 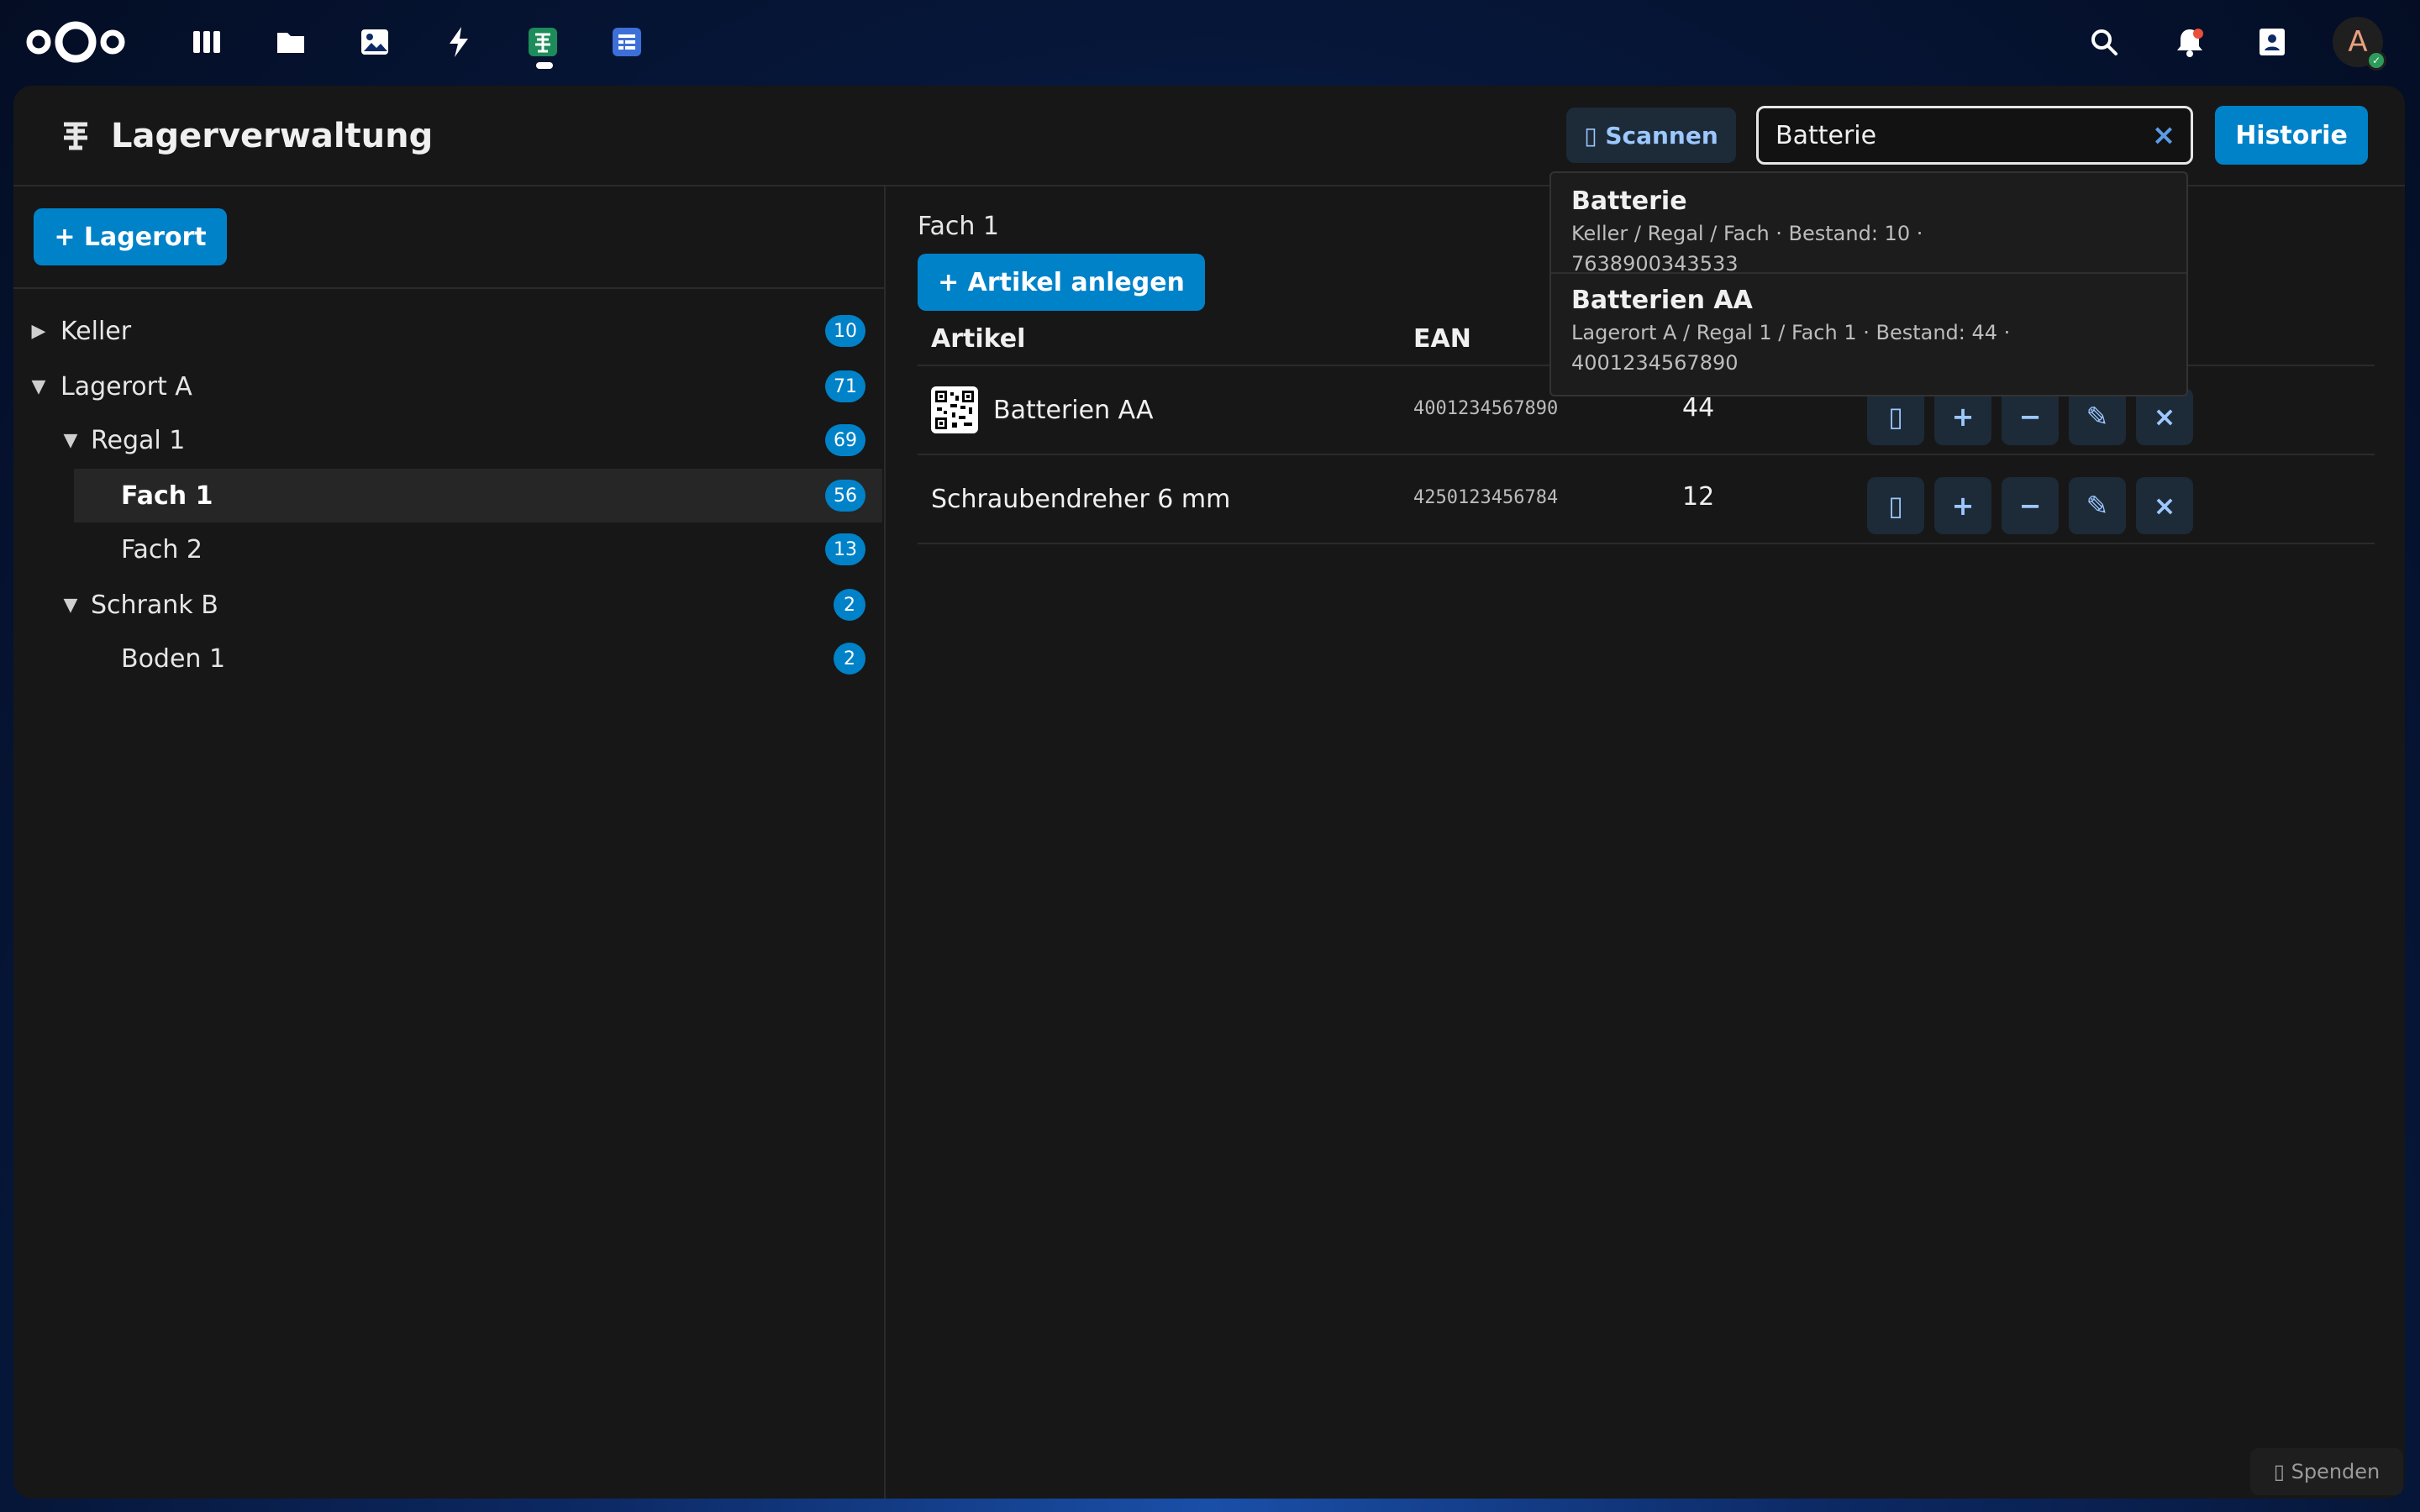 What do you see at coordinates (1486, 408) in the screenshot?
I see `article-ean: 4001234567890` at bounding box center [1486, 408].